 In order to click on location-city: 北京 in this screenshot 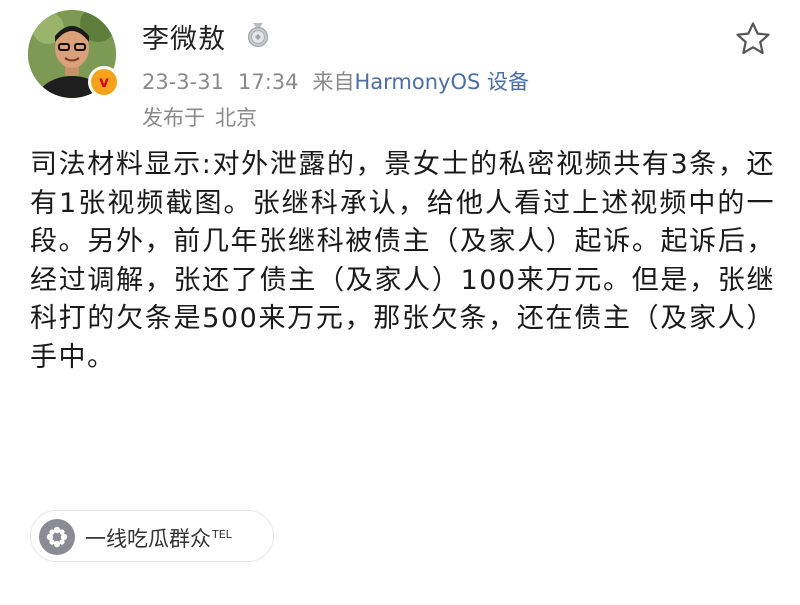, I will do `click(236, 118)`.